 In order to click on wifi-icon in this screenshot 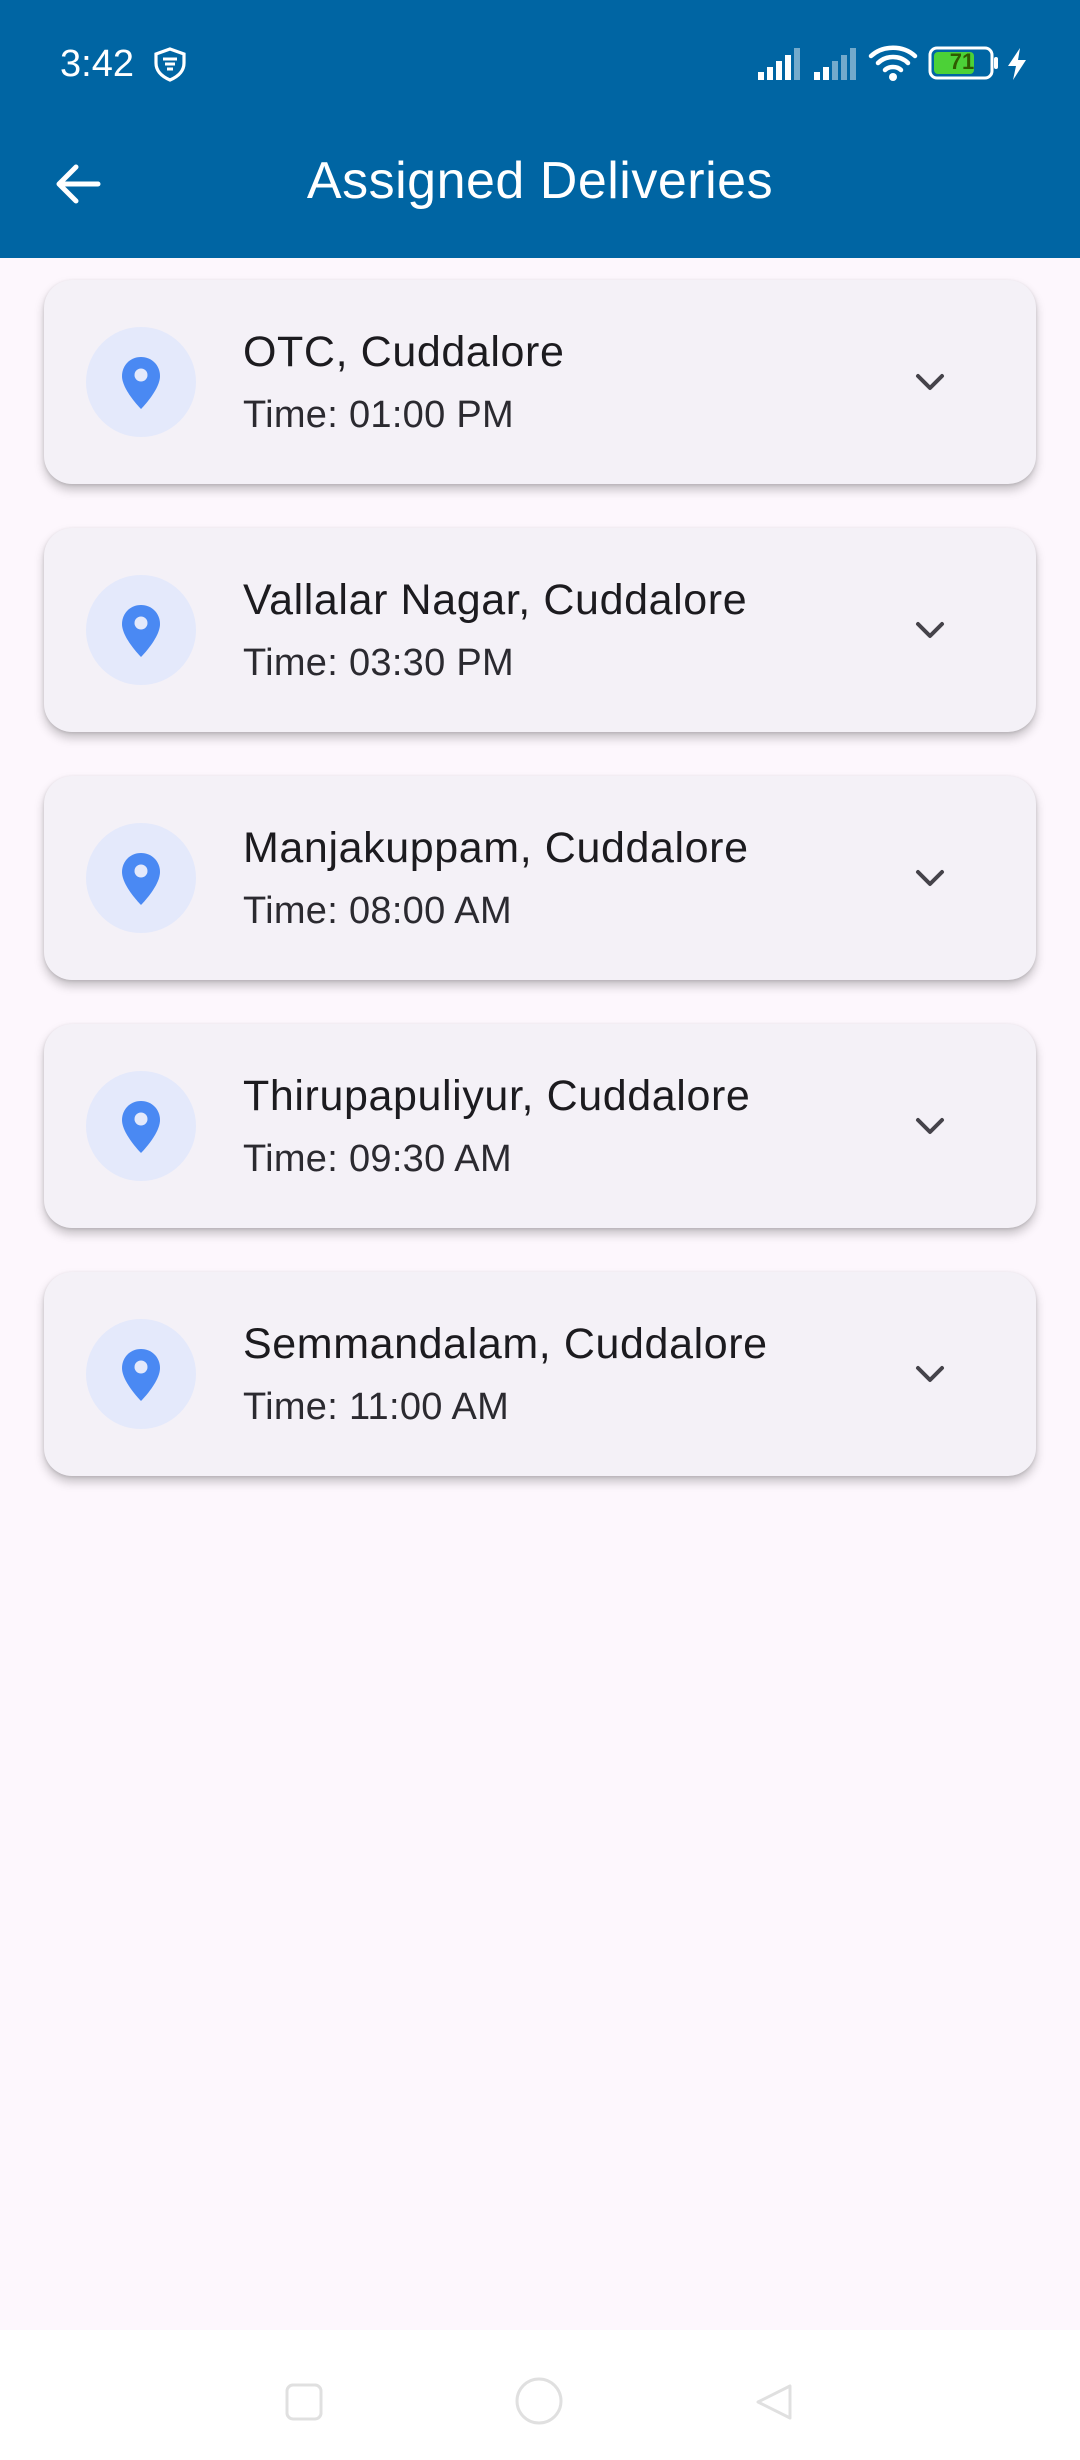, I will do `click(893, 63)`.